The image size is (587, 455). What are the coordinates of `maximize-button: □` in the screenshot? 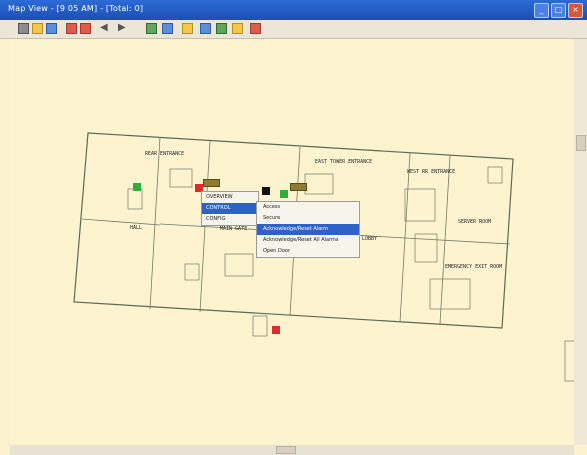 It's located at (558, 10).